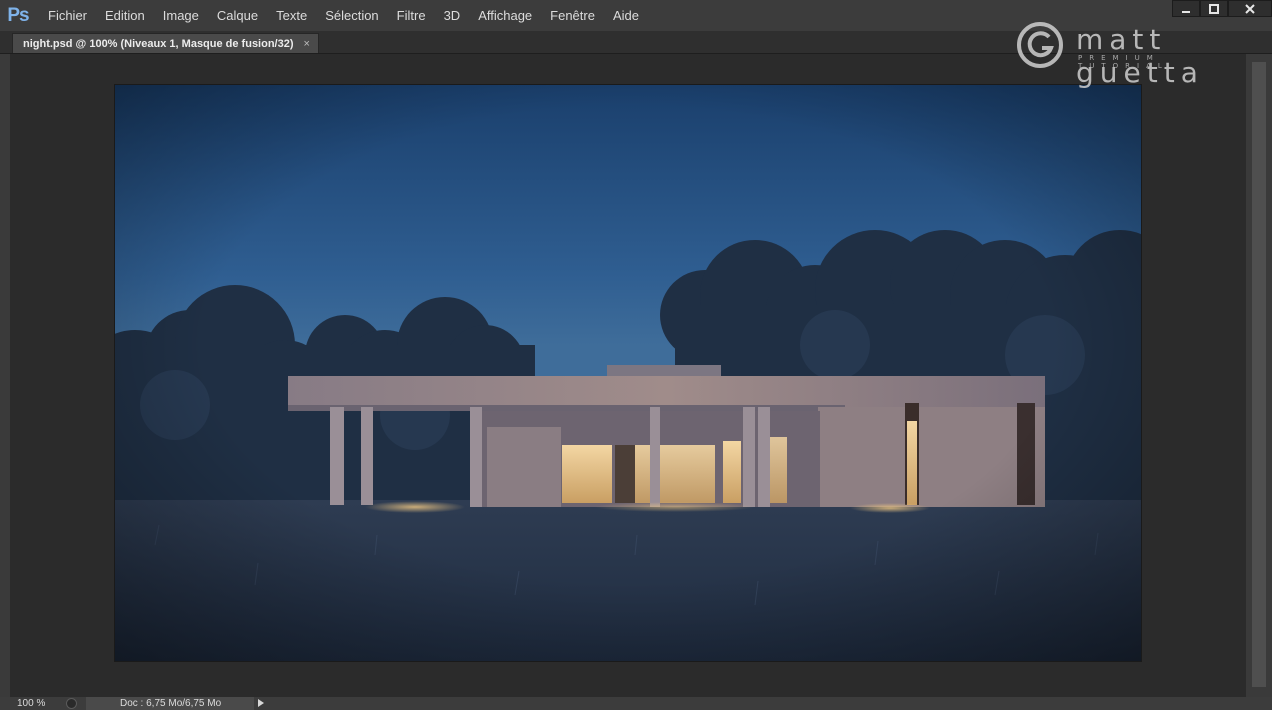 The width and height of the screenshot is (1272, 710). I want to click on close-button, so click(1250, 8).